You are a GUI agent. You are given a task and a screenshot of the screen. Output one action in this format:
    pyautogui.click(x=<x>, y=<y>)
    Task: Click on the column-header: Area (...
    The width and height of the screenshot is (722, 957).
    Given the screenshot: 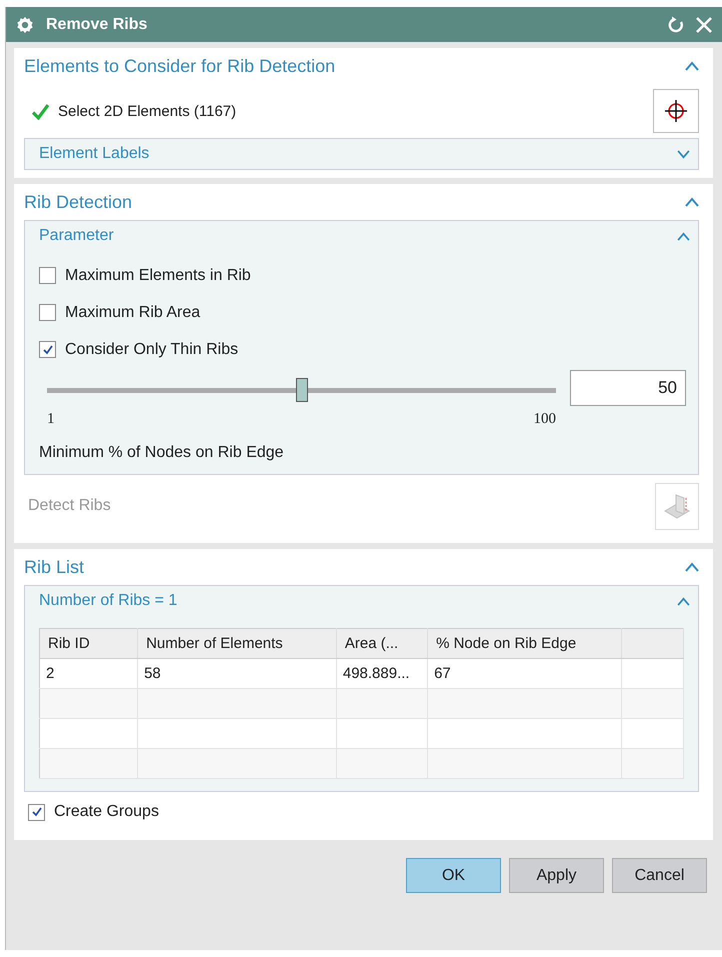 What is the action you would take?
    pyautogui.click(x=382, y=643)
    